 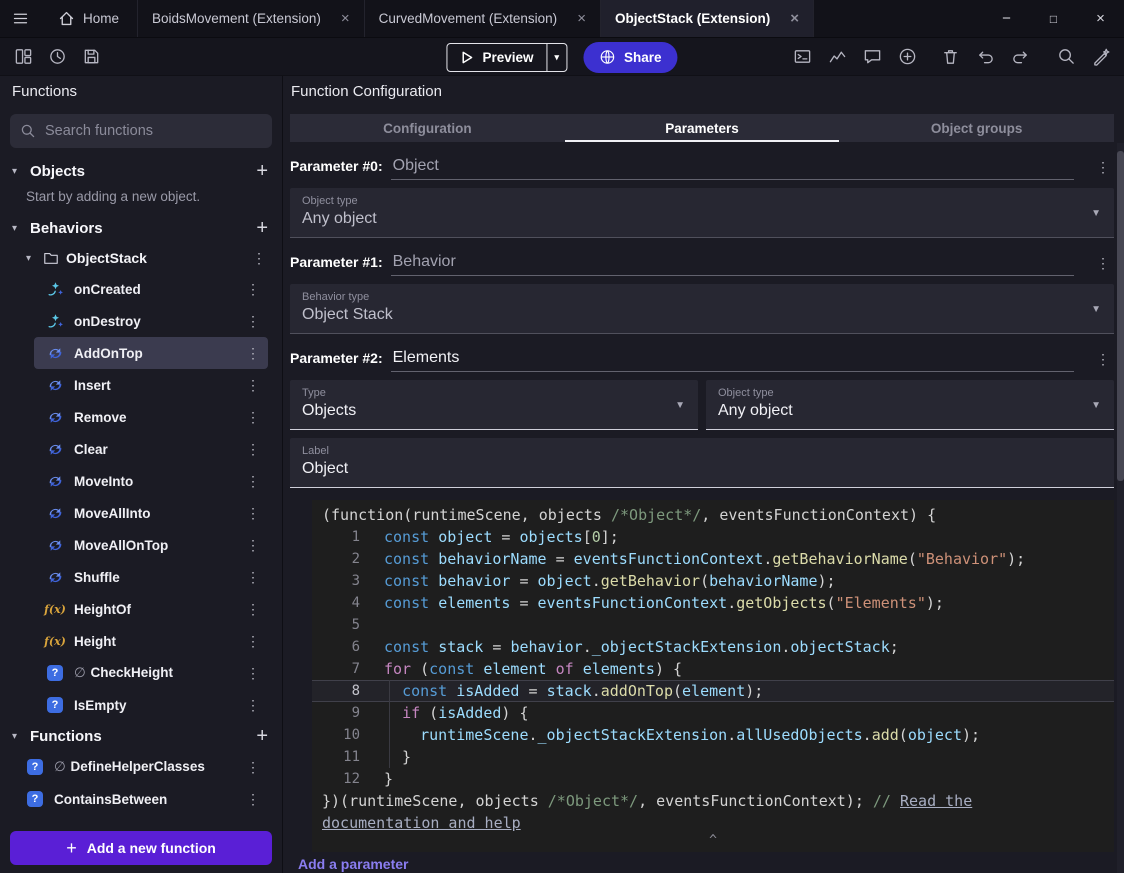 What do you see at coordinates (141, 258) in the screenshot?
I see `behavior-objectstack-row: ▾ ObjectStack ⋮` at bounding box center [141, 258].